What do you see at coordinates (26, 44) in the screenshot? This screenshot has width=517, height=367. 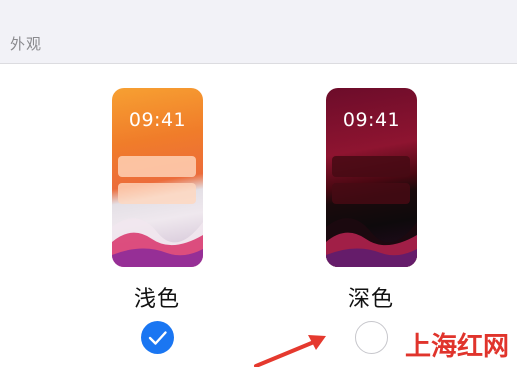 I see `section-title: 外观` at bounding box center [26, 44].